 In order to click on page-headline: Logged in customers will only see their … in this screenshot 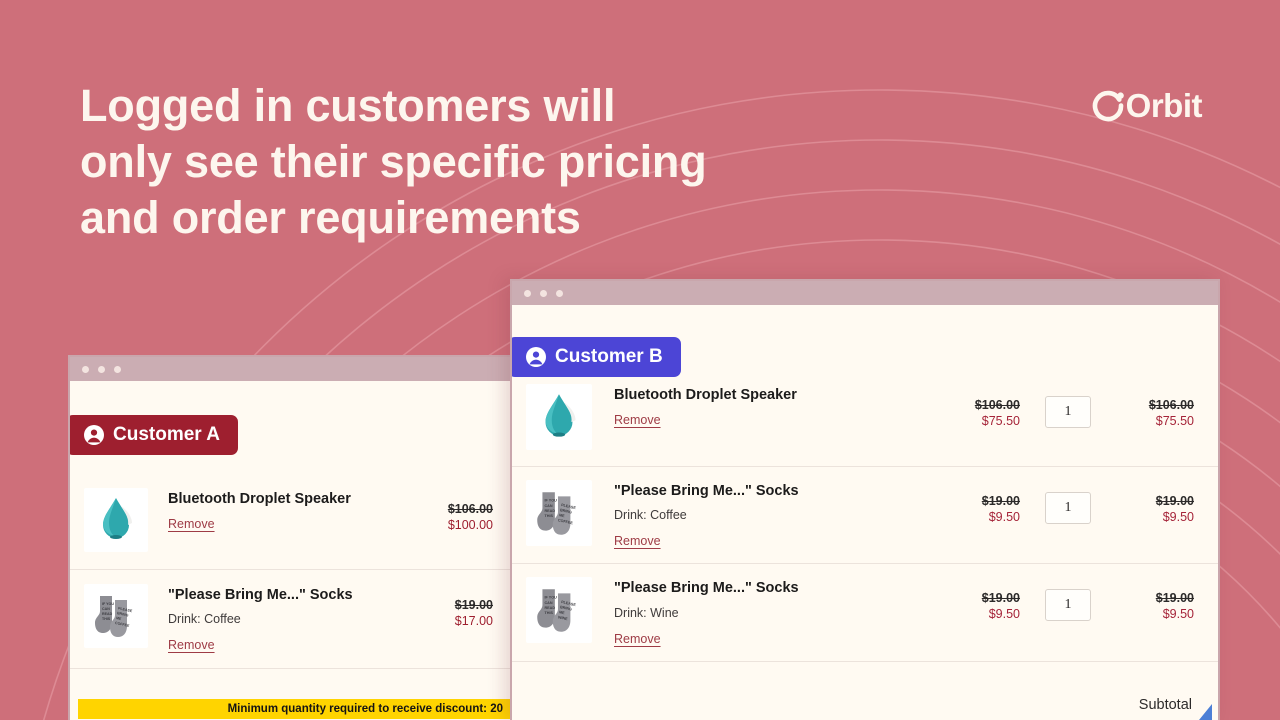, I will do `click(393, 161)`.